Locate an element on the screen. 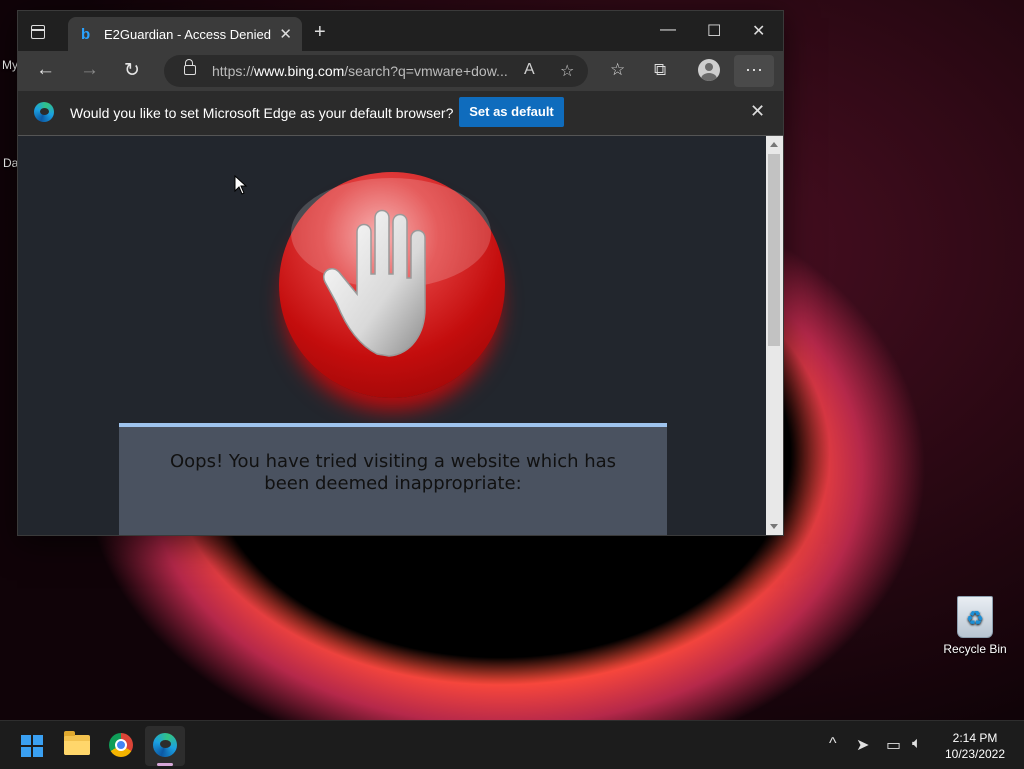  favorites-icon: ☆ is located at coordinates (617, 70).